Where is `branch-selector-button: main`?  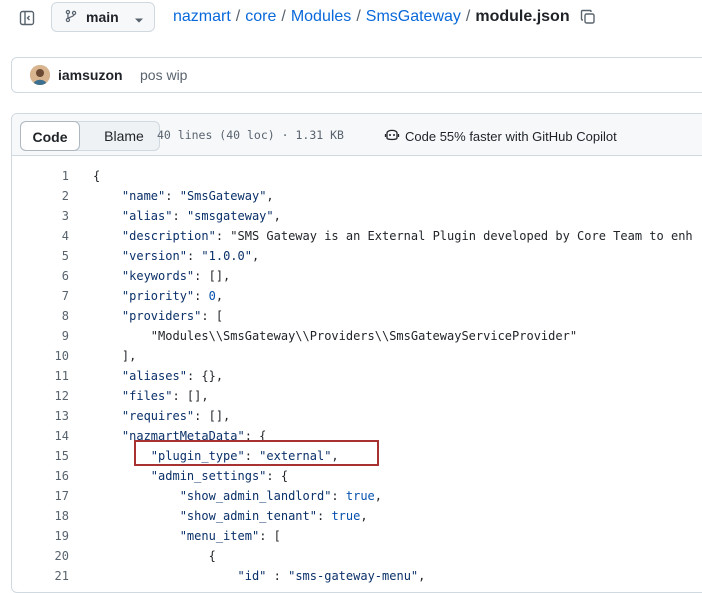 branch-selector-button: main is located at coordinates (103, 17).